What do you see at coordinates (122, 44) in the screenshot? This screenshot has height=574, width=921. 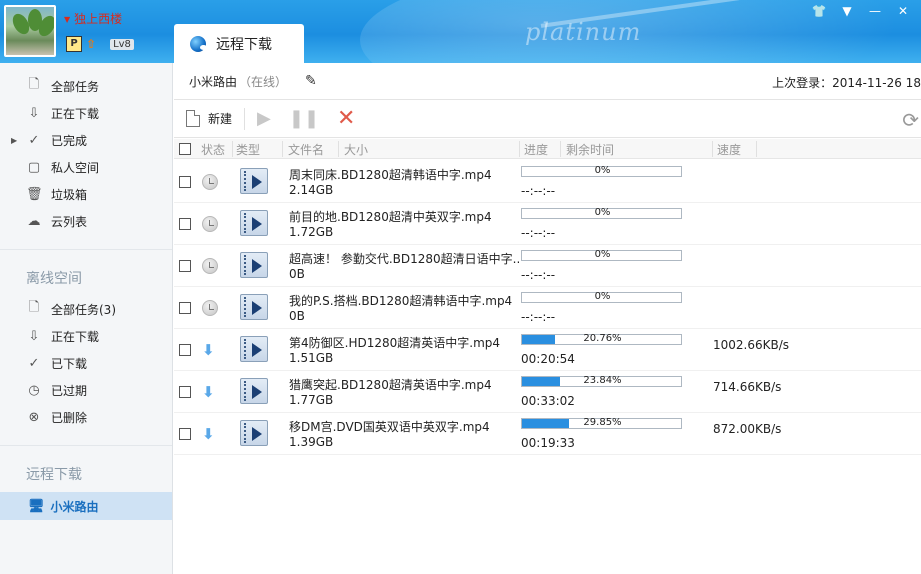 I see `level-badge: Lv8` at bounding box center [122, 44].